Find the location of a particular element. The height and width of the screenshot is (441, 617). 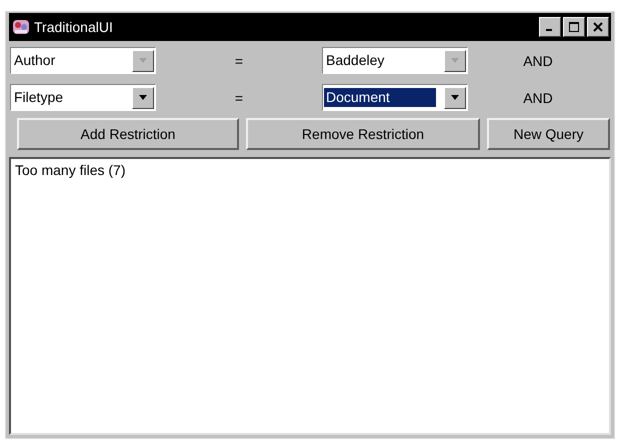

results-text: Too many files (7) is located at coordinates (70, 170).